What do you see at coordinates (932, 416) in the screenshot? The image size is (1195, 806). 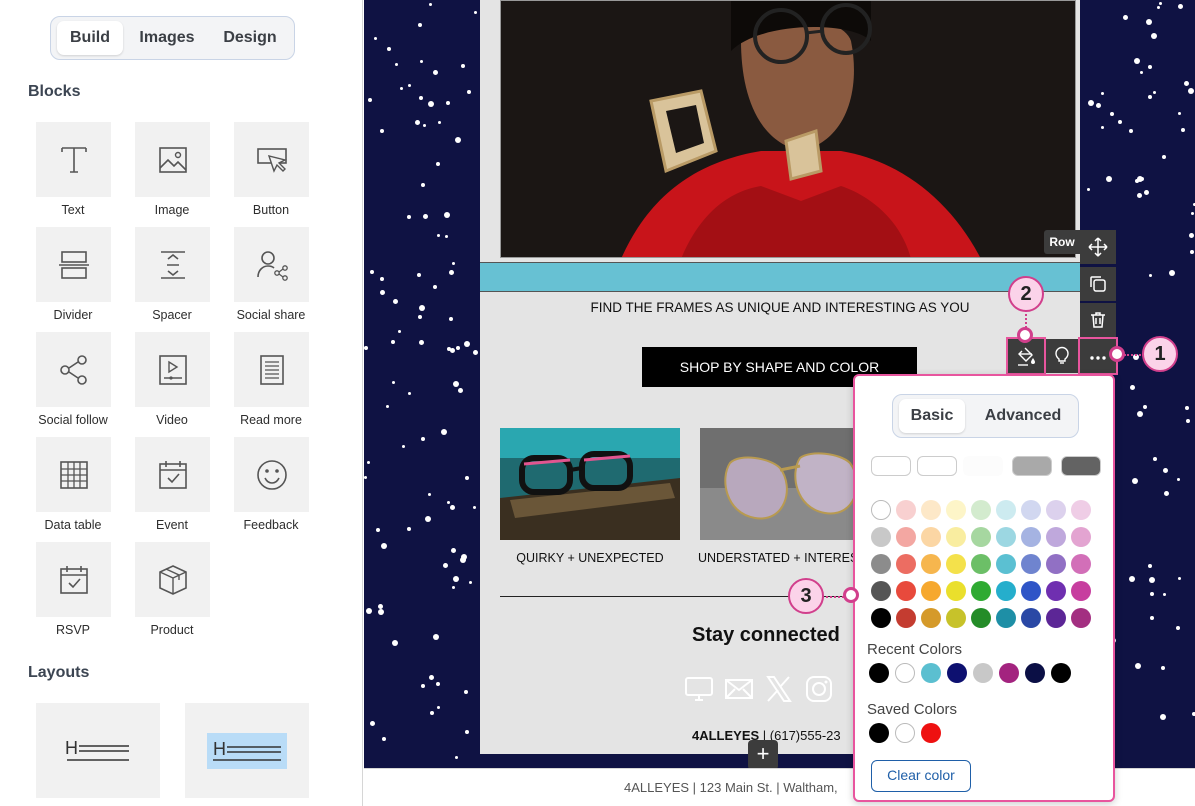 I see `tab-basic: Basic` at bounding box center [932, 416].